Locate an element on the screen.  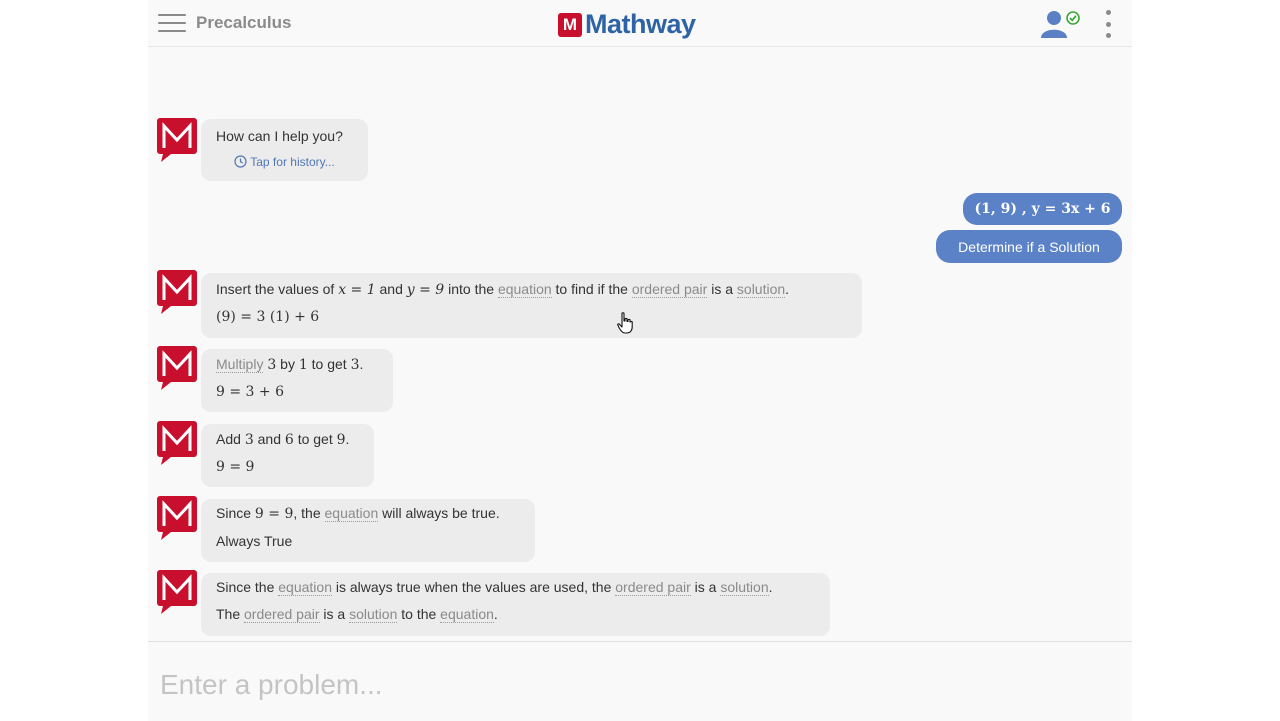
greeting-text: How can I help you? is located at coordinates (279, 136).